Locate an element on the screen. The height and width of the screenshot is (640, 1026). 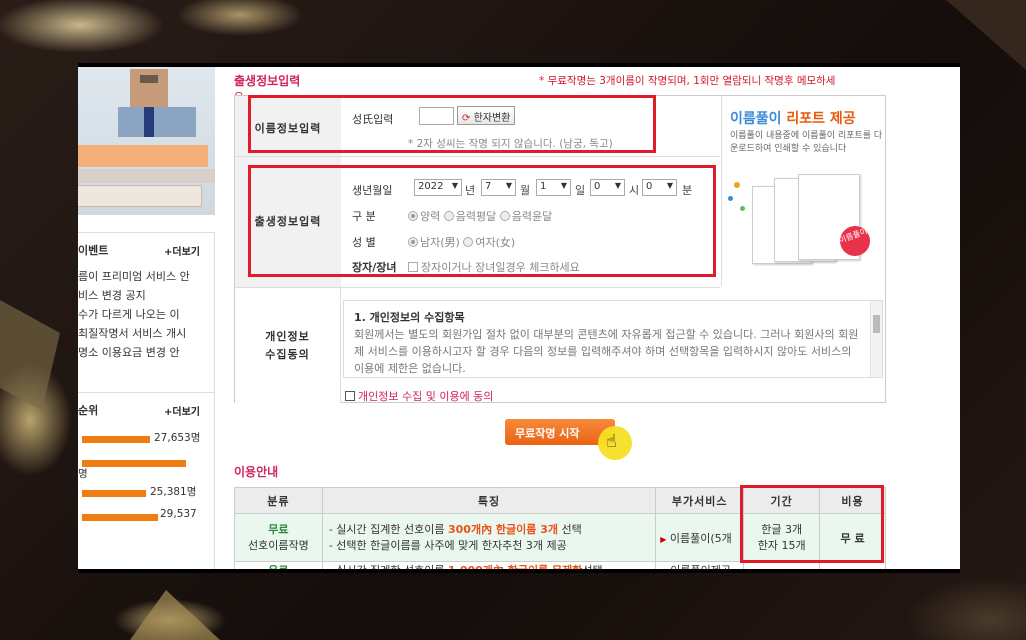
arrow-right-icon: ▶ is located at coordinates (663, 539).